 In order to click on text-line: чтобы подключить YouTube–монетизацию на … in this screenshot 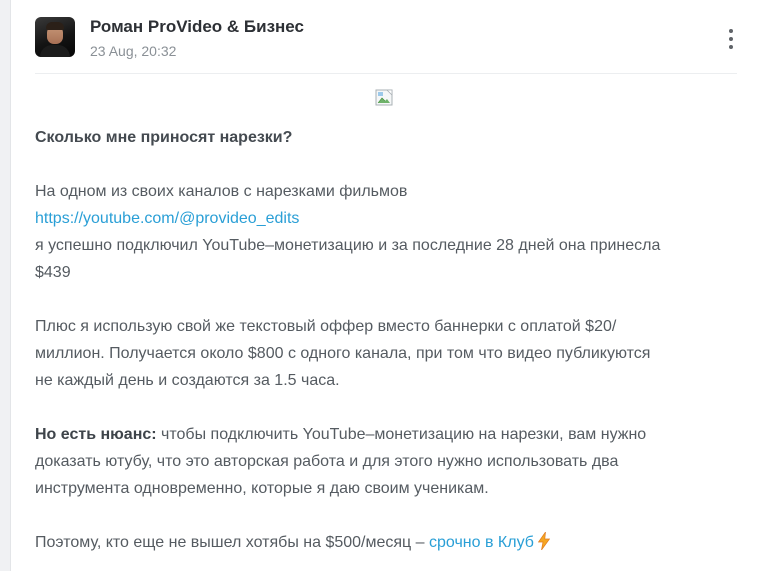, I will do `click(401, 434)`.